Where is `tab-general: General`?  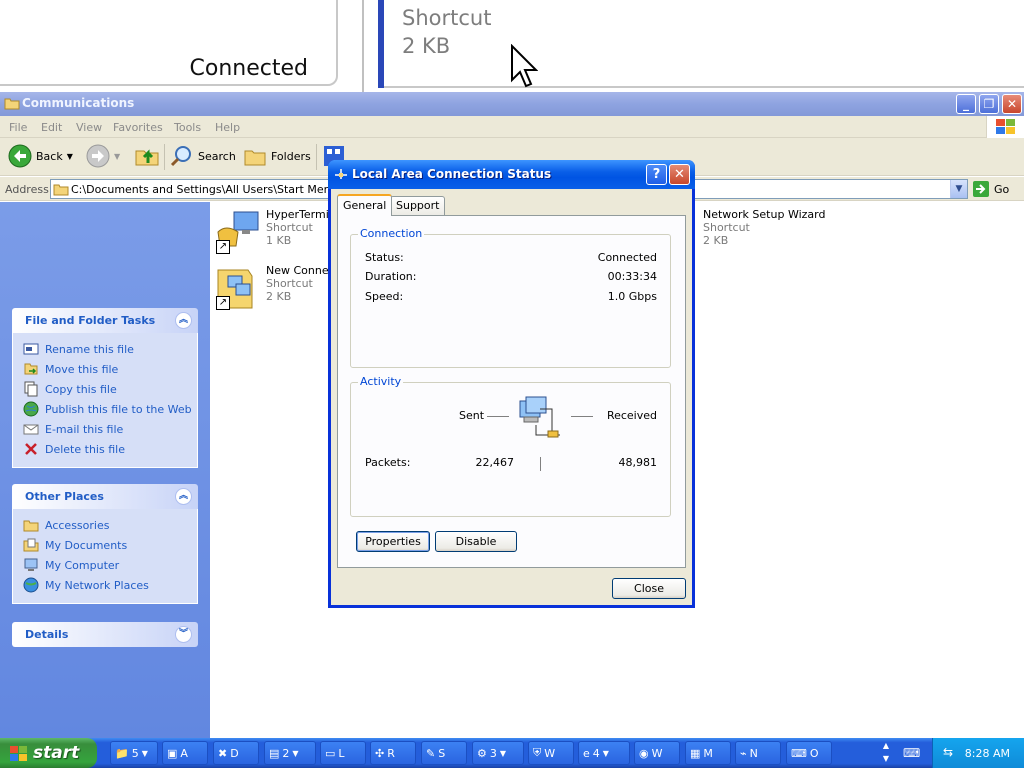 tab-general: General is located at coordinates (365, 205).